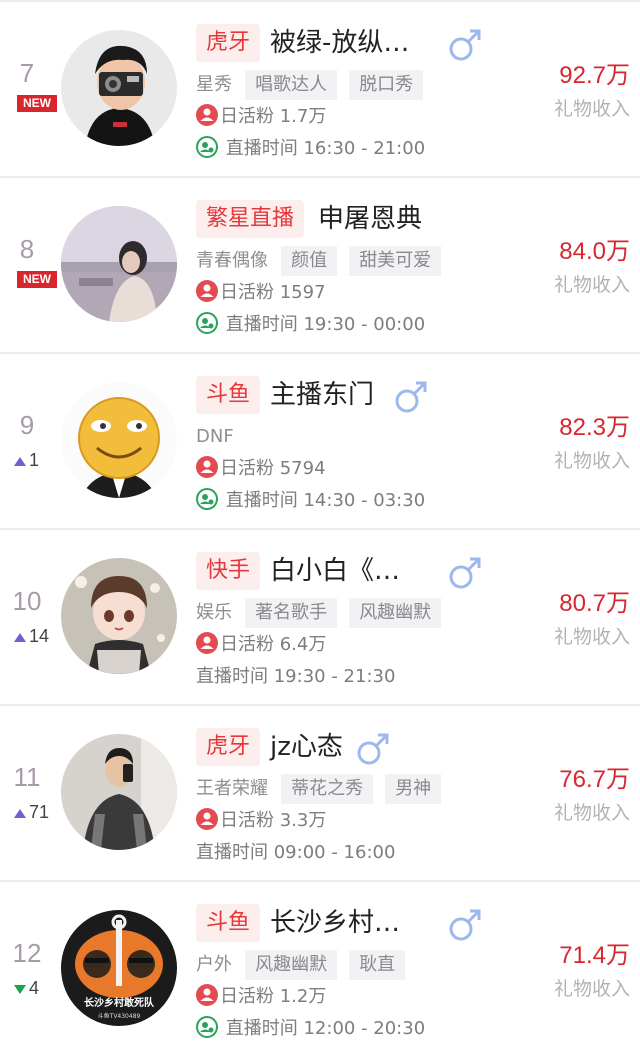 The height and width of the screenshot is (1056, 640). What do you see at coordinates (27, 953) in the screenshot?
I see `rank-number: 12` at bounding box center [27, 953].